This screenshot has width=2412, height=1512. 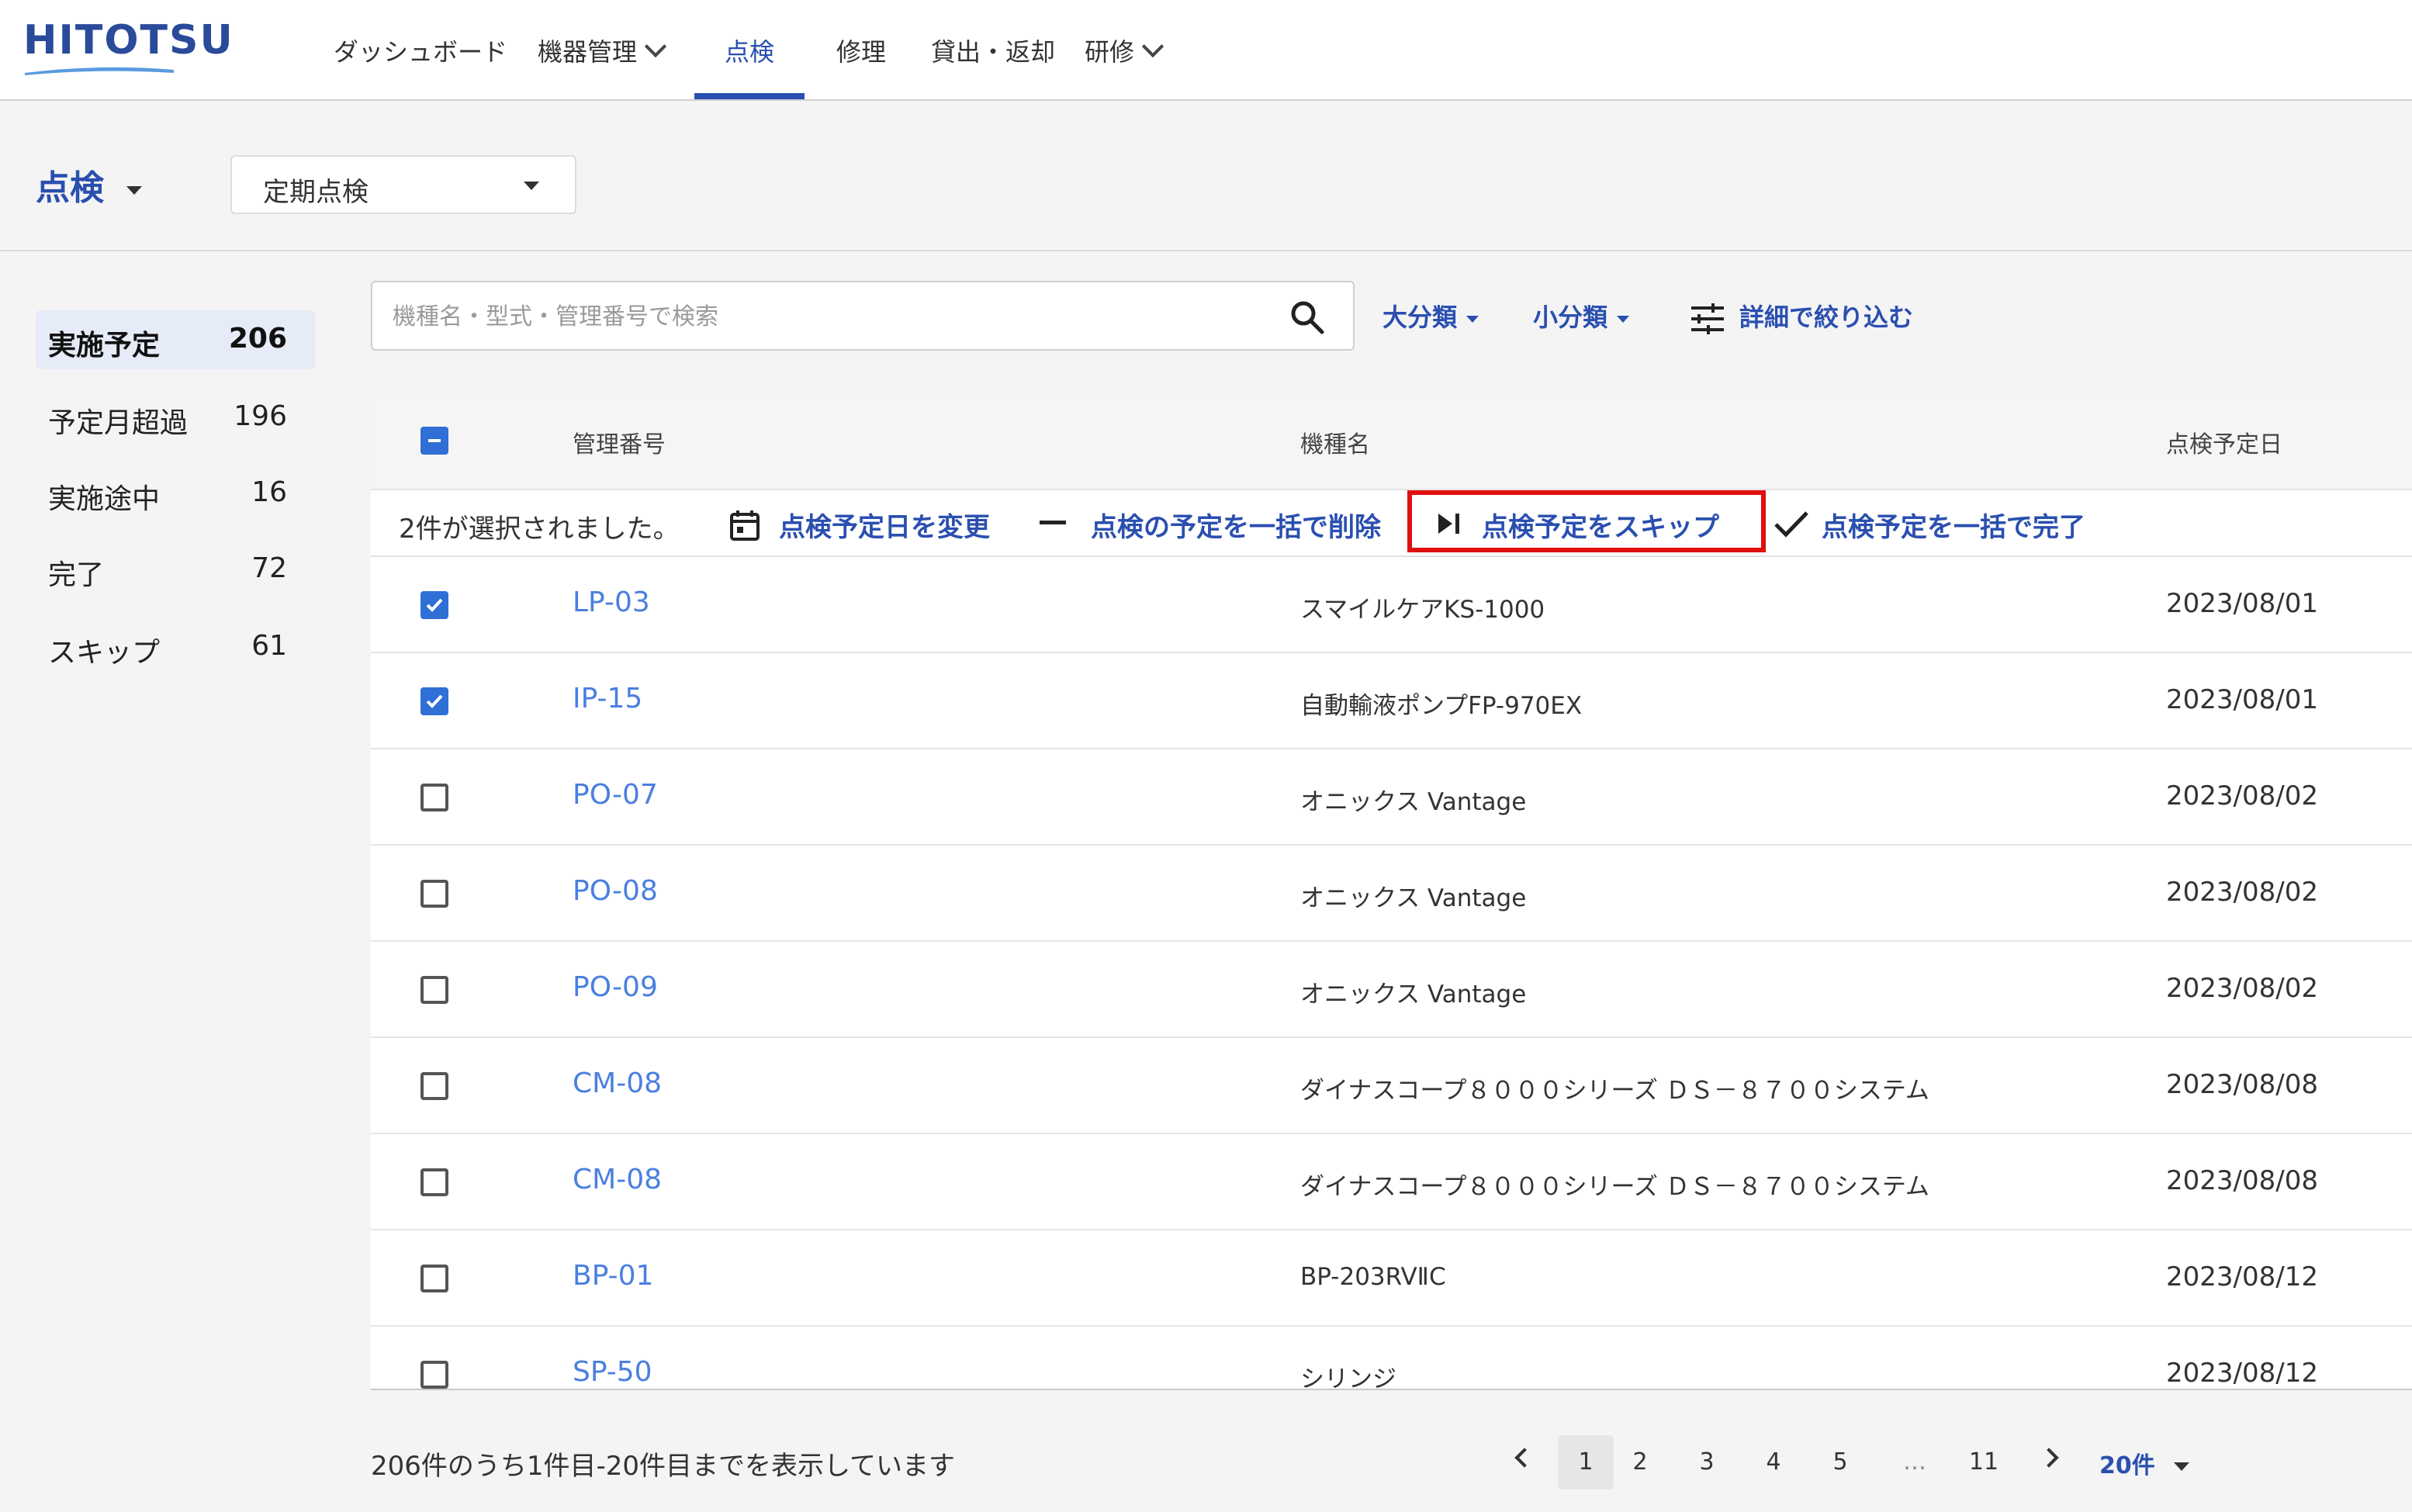 What do you see at coordinates (175, 339) in the screenshot?
I see `sidebar-item-scheduled: 実施予定 206` at bounding box center [175, 339].